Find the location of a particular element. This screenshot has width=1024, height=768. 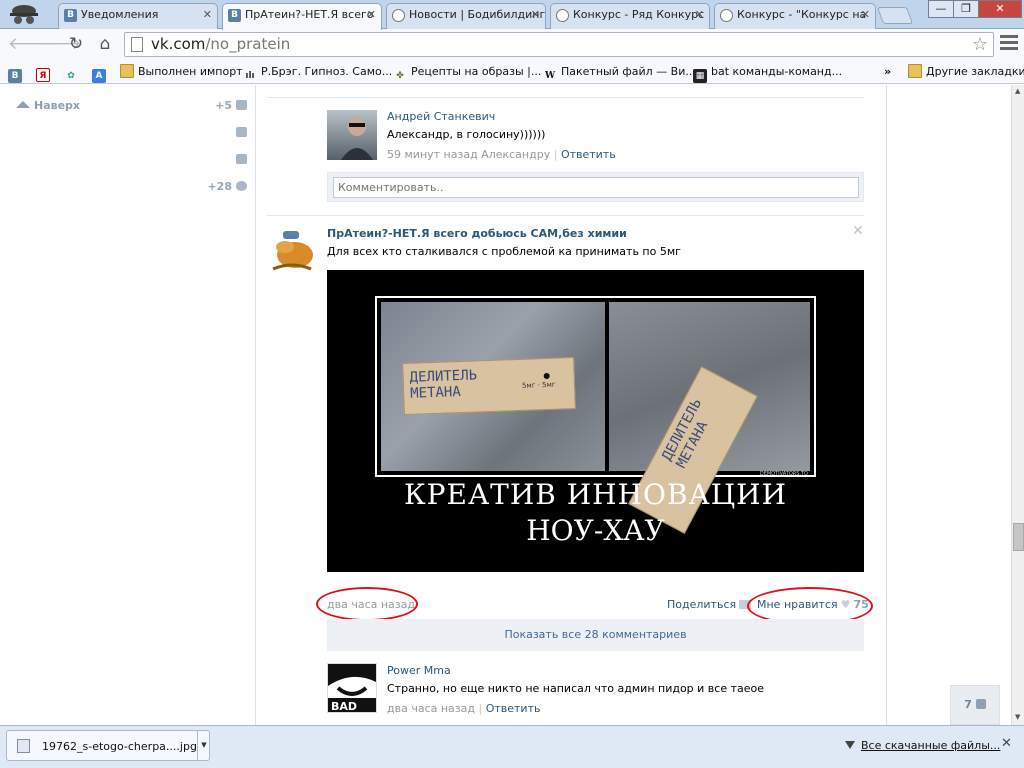

back-button: 🡐 is located at coordinates (31, 44).